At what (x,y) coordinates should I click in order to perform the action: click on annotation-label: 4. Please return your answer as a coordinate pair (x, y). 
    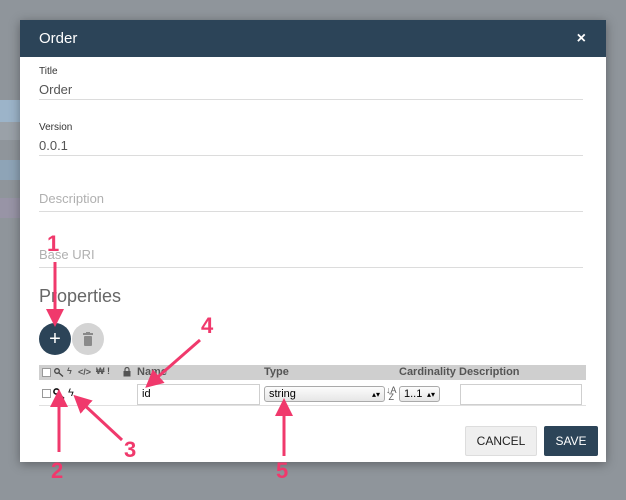
    Looking at the image, I should click on (207, 325).